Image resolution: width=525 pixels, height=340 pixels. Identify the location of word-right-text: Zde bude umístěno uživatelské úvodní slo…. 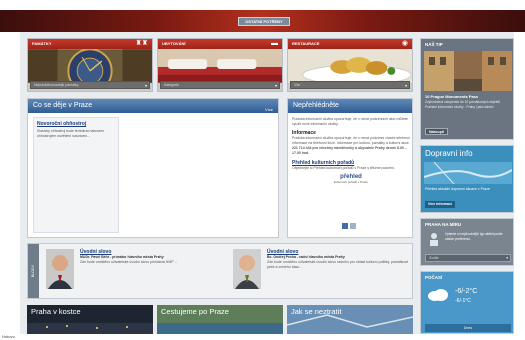
(338, 264).